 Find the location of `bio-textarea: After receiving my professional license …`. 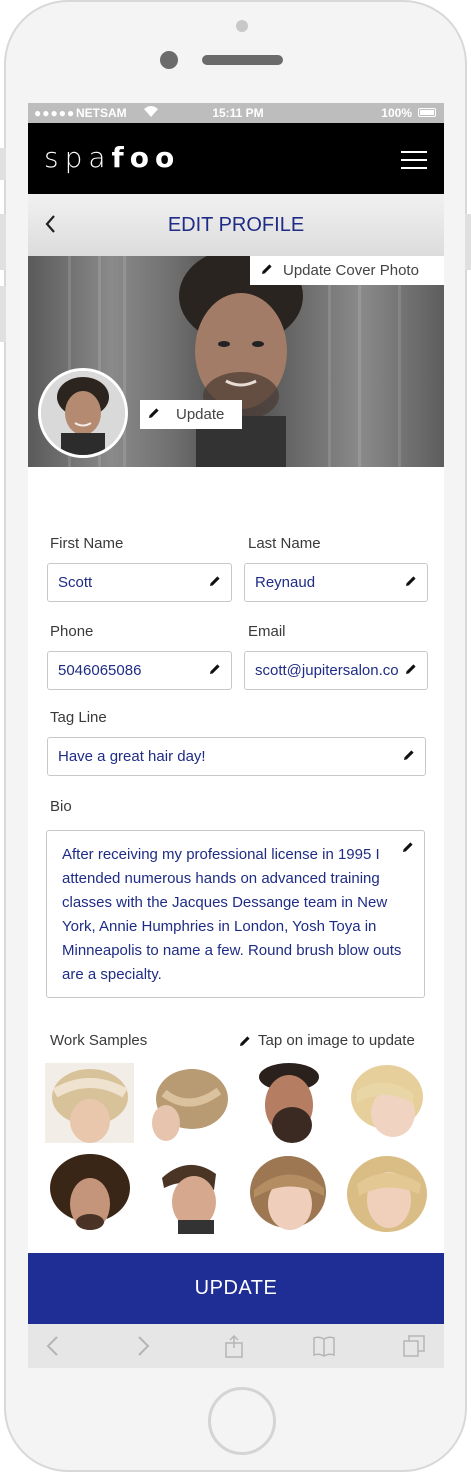

bio-textarea: After receiving my professional license … is located at coordinates (235, 914).